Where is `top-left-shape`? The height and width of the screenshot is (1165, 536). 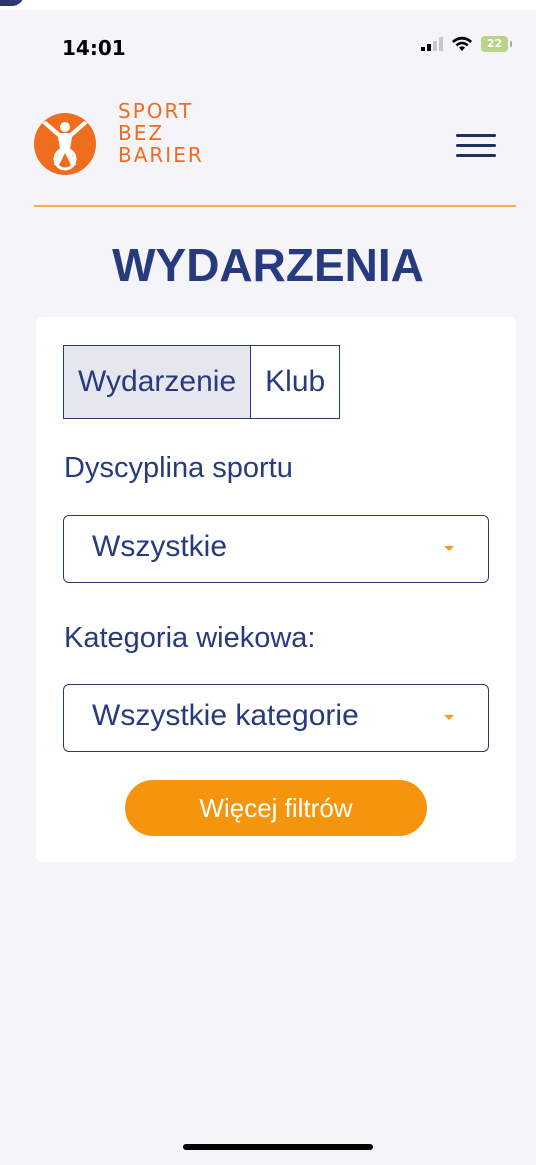
top-left-shape is located at coordinates (12, 3).